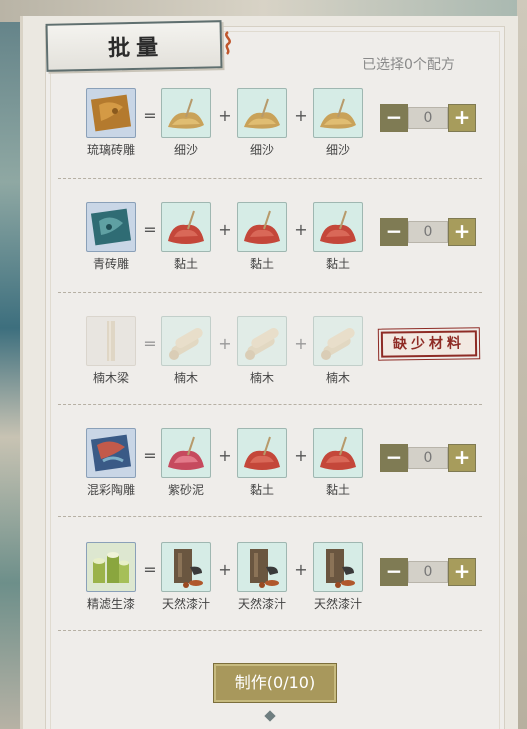  I want to click on ingredient-name: 天然漆汁, so click(185, 604).